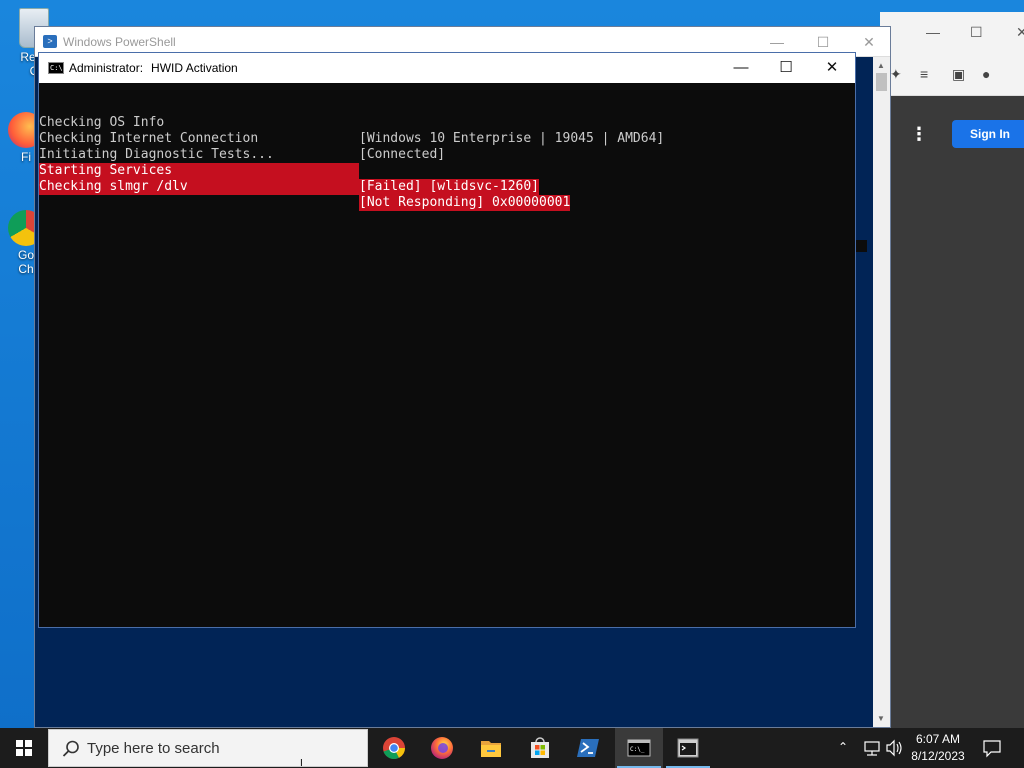  Describe the element at coordinates (938, 756) in the screenshot. I see `clock-date: 8/12/2023` at that location.